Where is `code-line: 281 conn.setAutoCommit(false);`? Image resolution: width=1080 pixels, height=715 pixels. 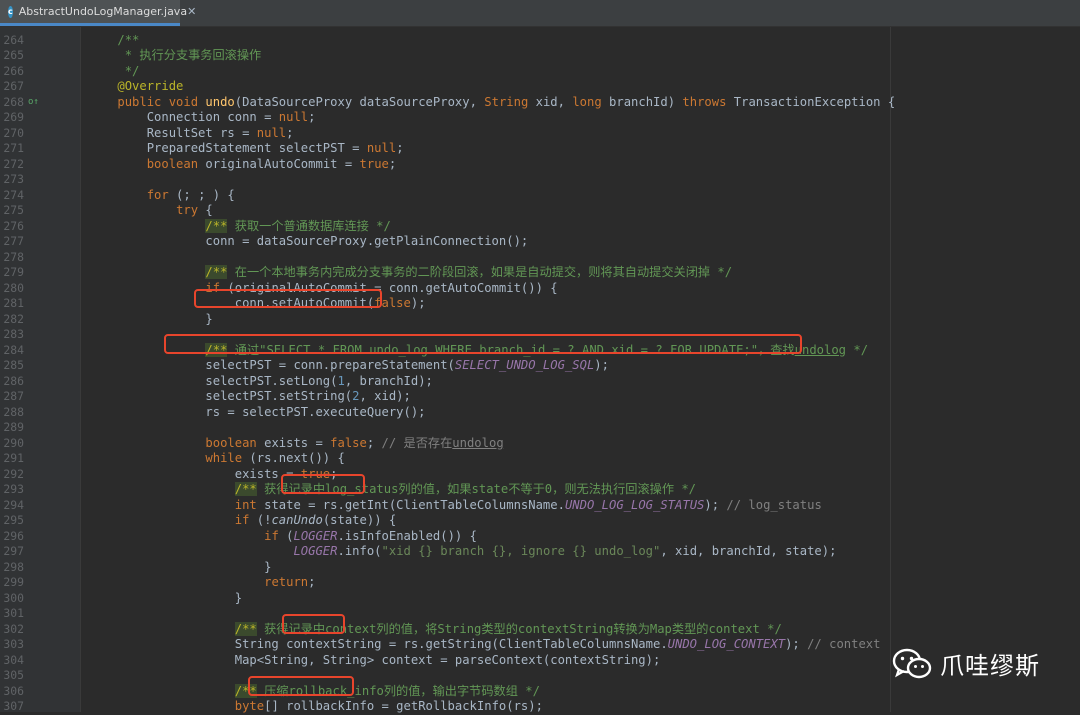 code-line: 281 conn.setAutoCommit(false); is located at coordinates (540, 304).